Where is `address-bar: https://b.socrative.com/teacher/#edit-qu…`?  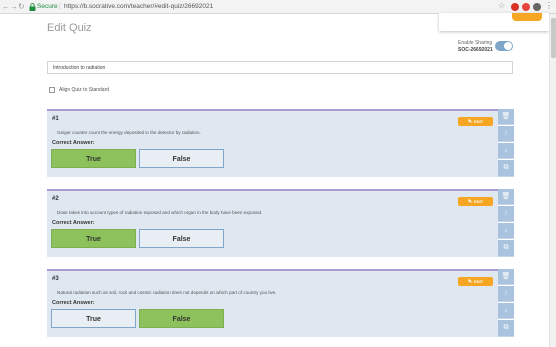
address-bar: https://b.socrative.com/teacher/#edit-qu… is located at coordinates (138, 7).